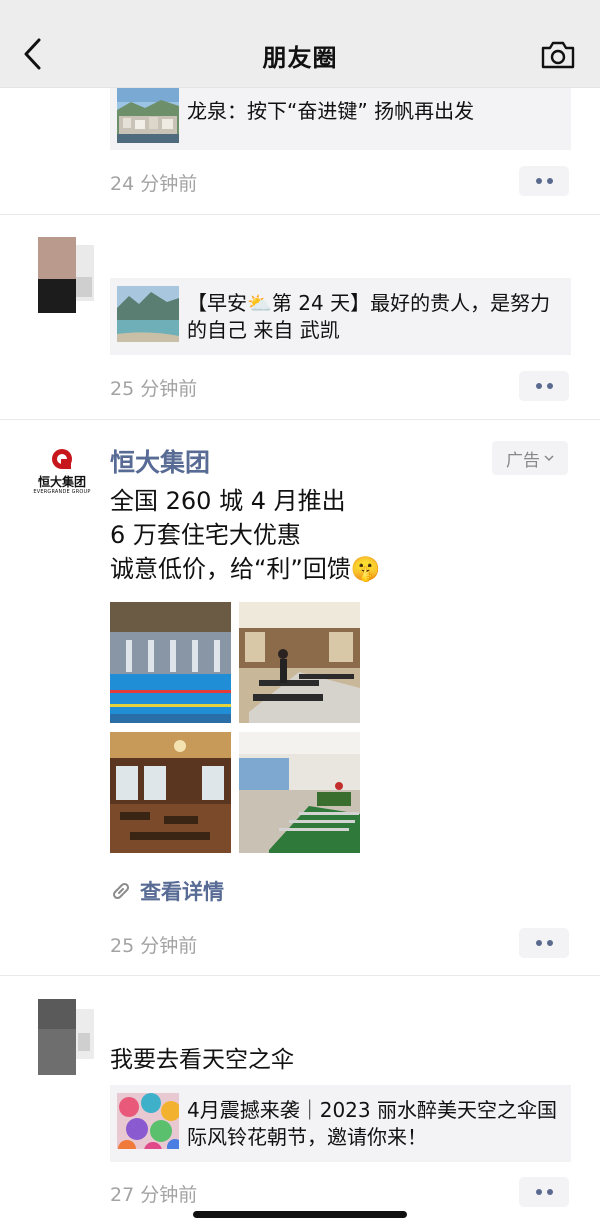 The image size is (600, 1230). Describe the element at coordinates (61, 482) in the screenshot. I see `brand-logo-text: 恒大集团` at that location.